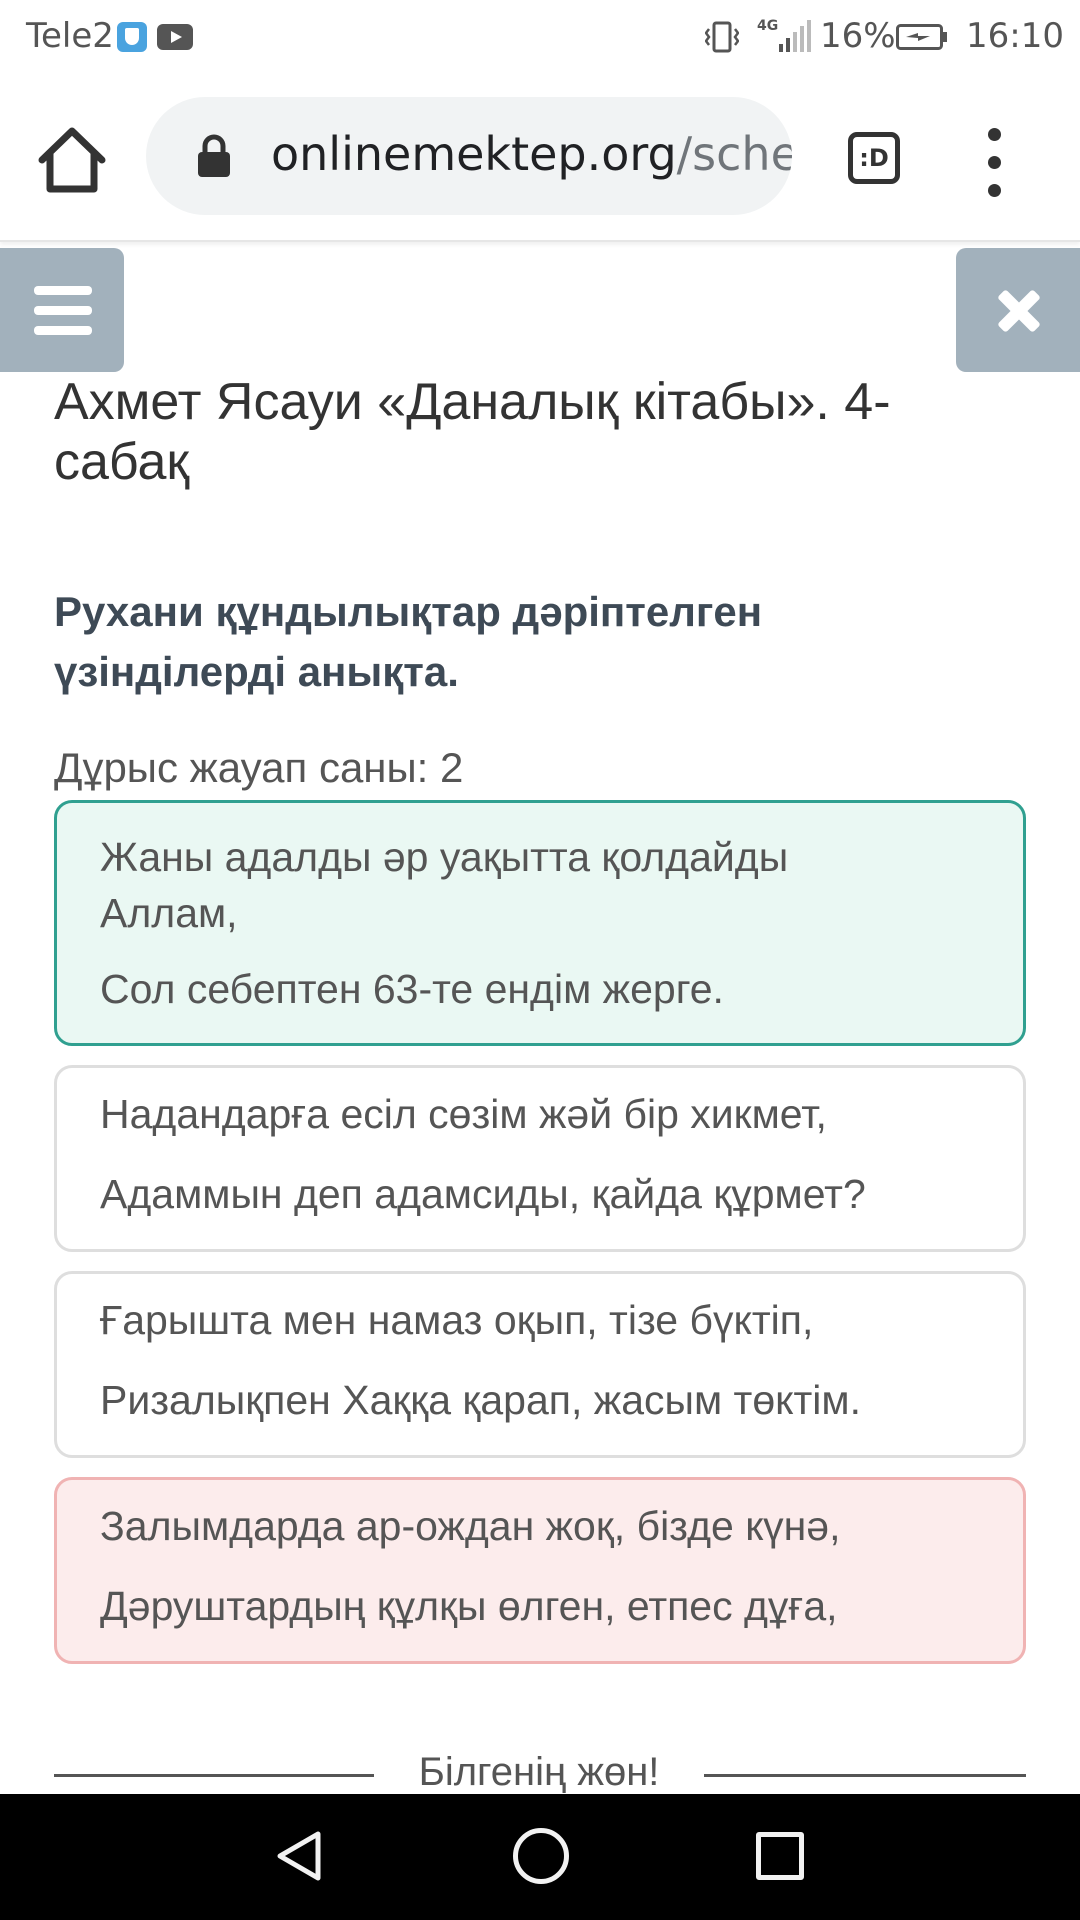 The width and height of the screenshot is (1080, 1920). Describe the element at coordinates (463, 1114) in the screenshot. I see `option-line: Надандарға есіл сөзім жәй бір хикмет,` at that location.